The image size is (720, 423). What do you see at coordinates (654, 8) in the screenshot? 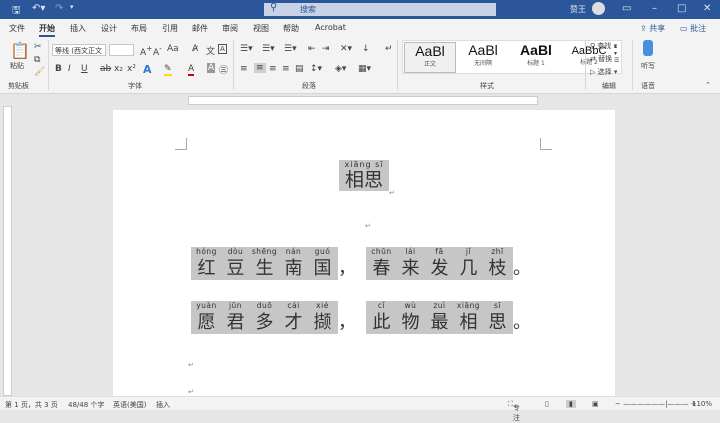
I see `minimize-icon: –` at bounding box center [654, 8].